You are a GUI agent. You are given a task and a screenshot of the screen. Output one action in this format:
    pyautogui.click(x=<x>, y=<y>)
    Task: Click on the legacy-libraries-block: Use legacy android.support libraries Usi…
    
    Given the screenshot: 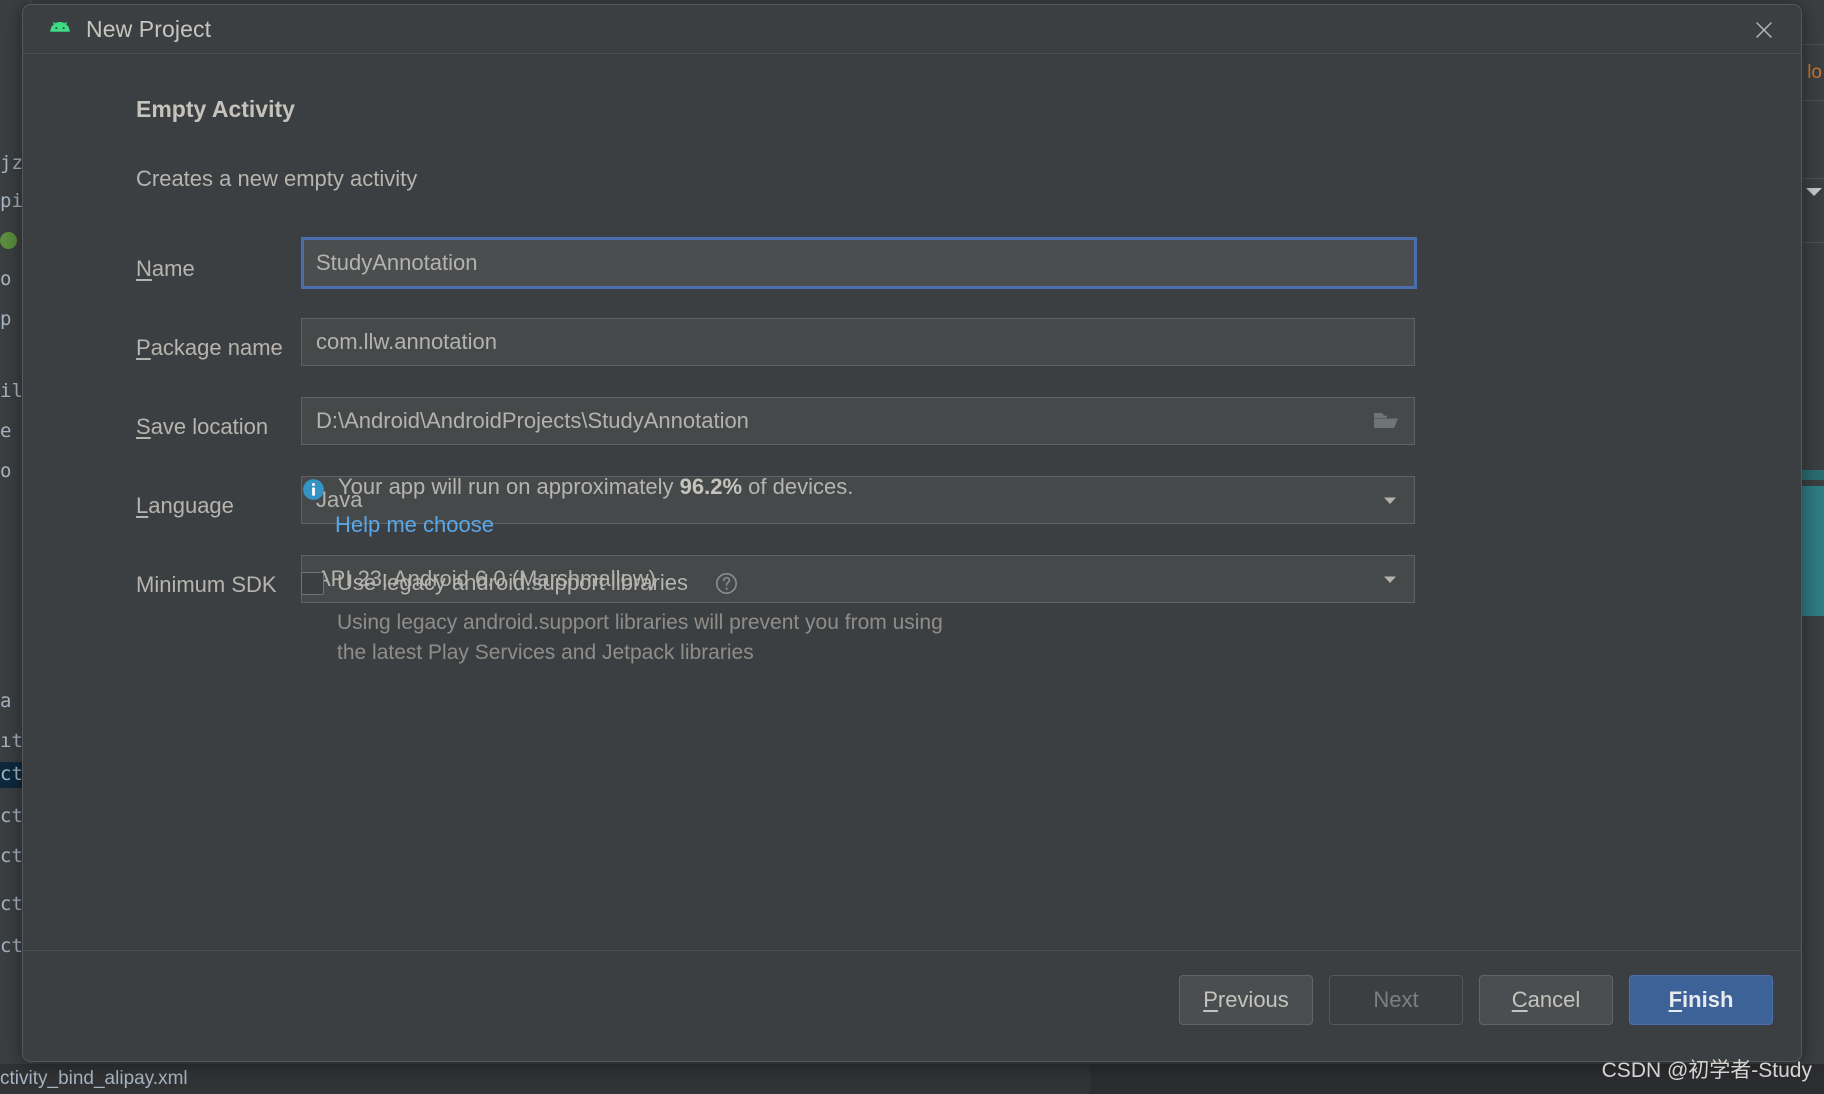 What is the action you would take?
    pyautogui.click(x=901, y=619)
    